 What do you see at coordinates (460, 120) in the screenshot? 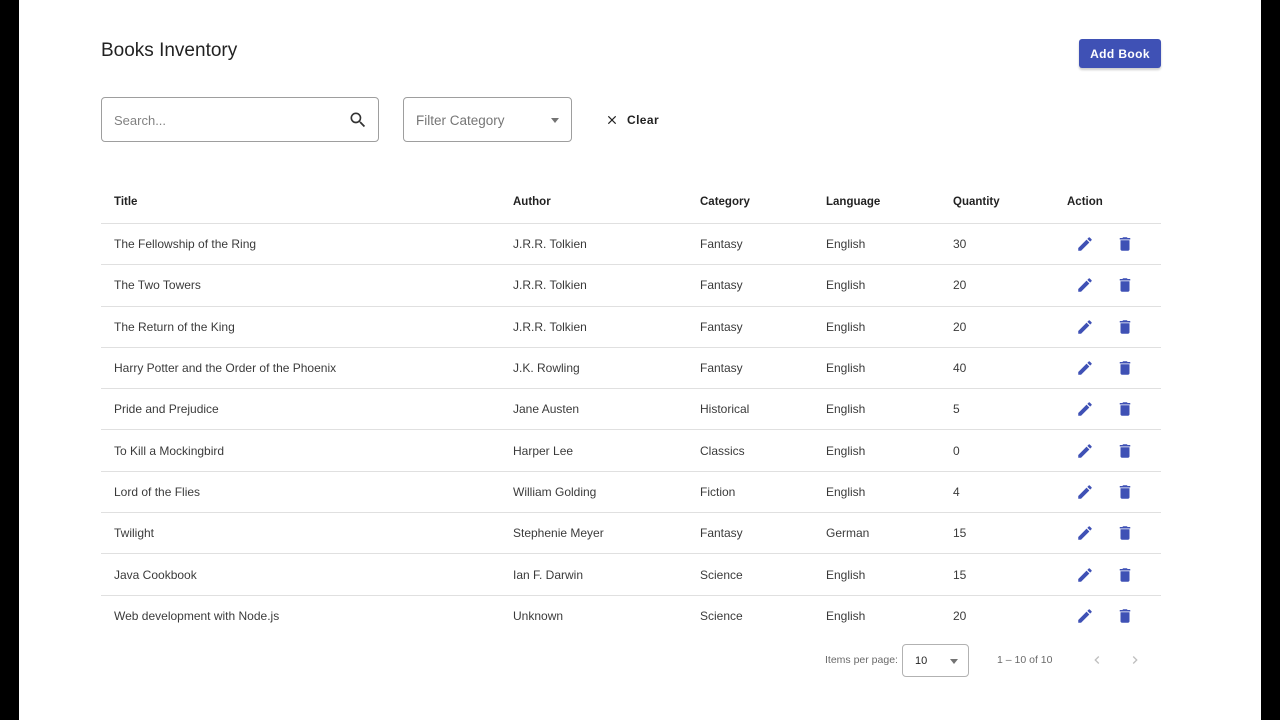
I see `filter-category-label: Filter Category` at bounding box center [460, 120].